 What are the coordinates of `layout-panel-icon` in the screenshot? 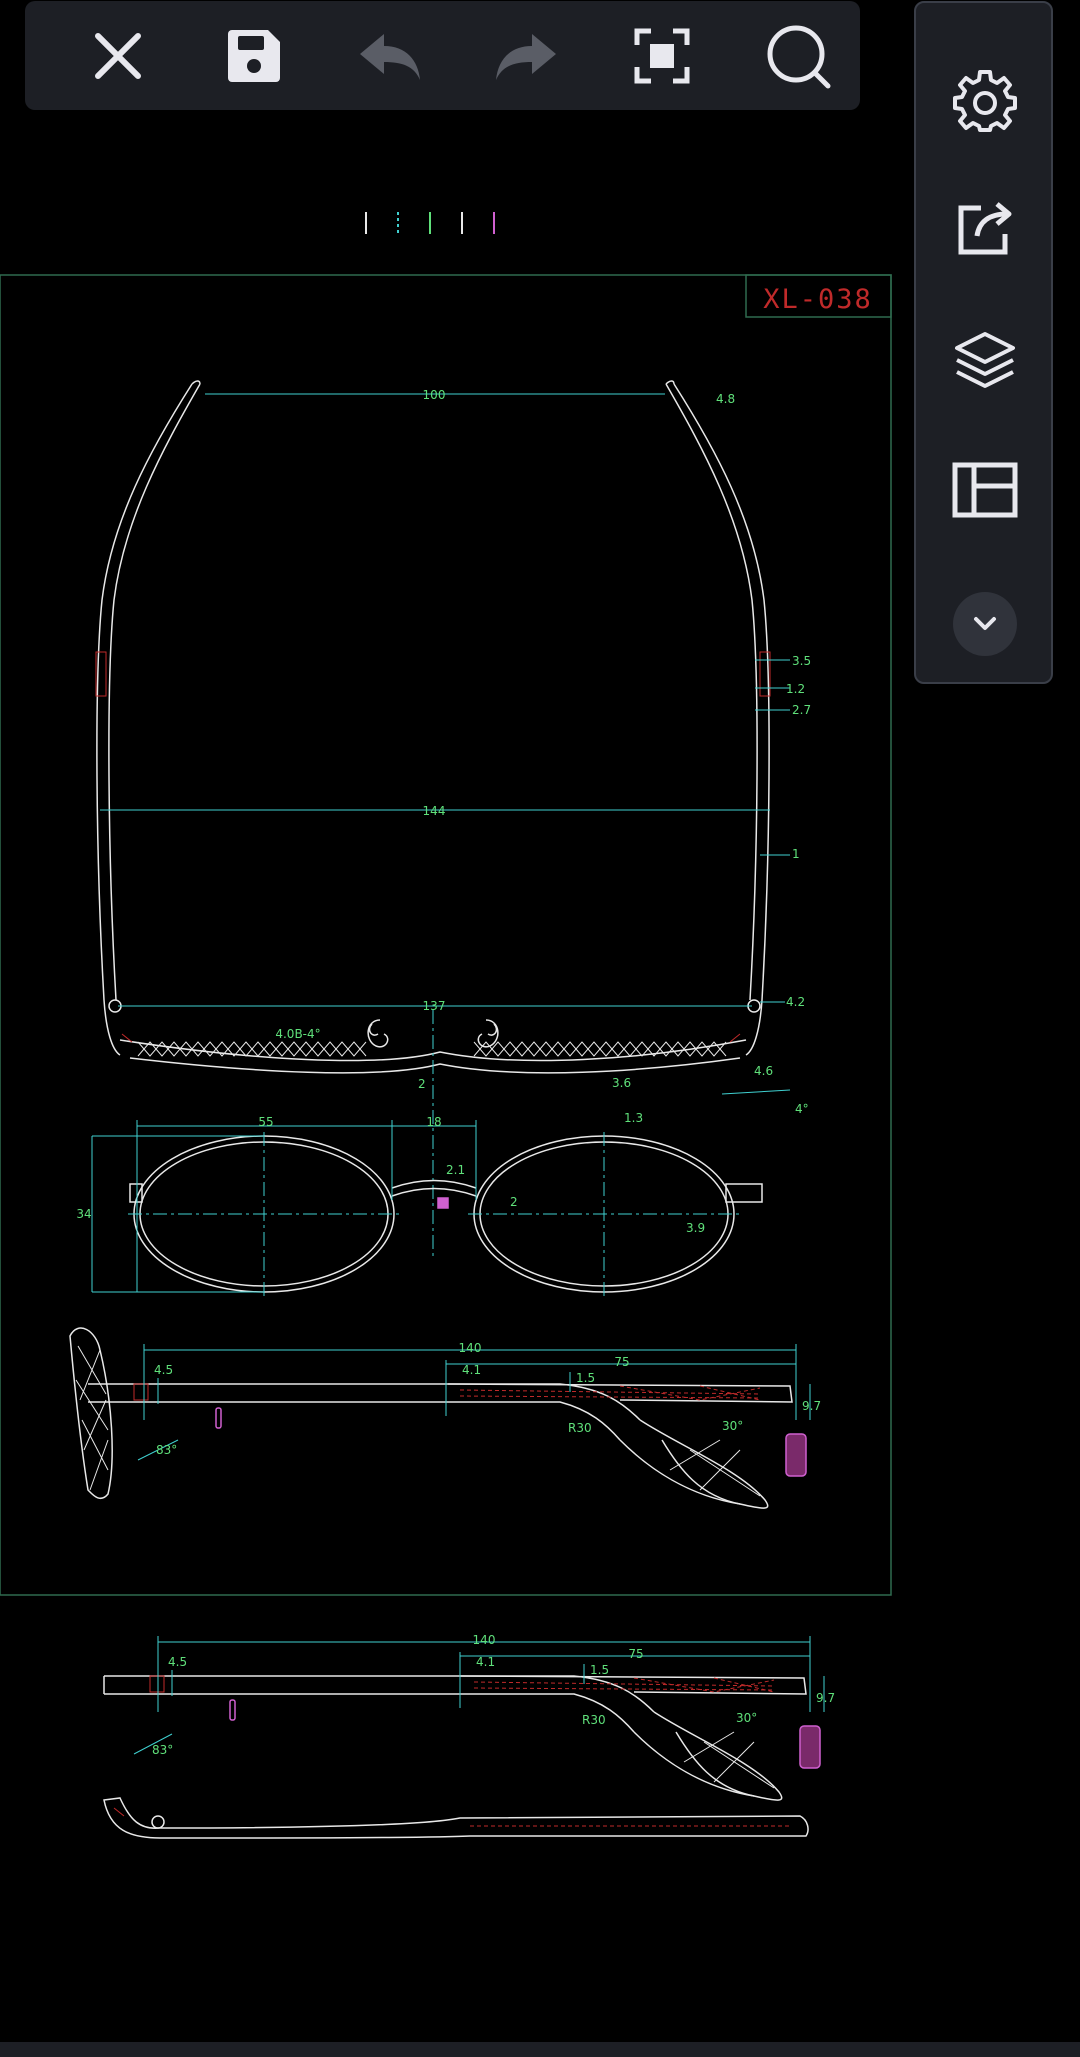 It's located at (985, 490).